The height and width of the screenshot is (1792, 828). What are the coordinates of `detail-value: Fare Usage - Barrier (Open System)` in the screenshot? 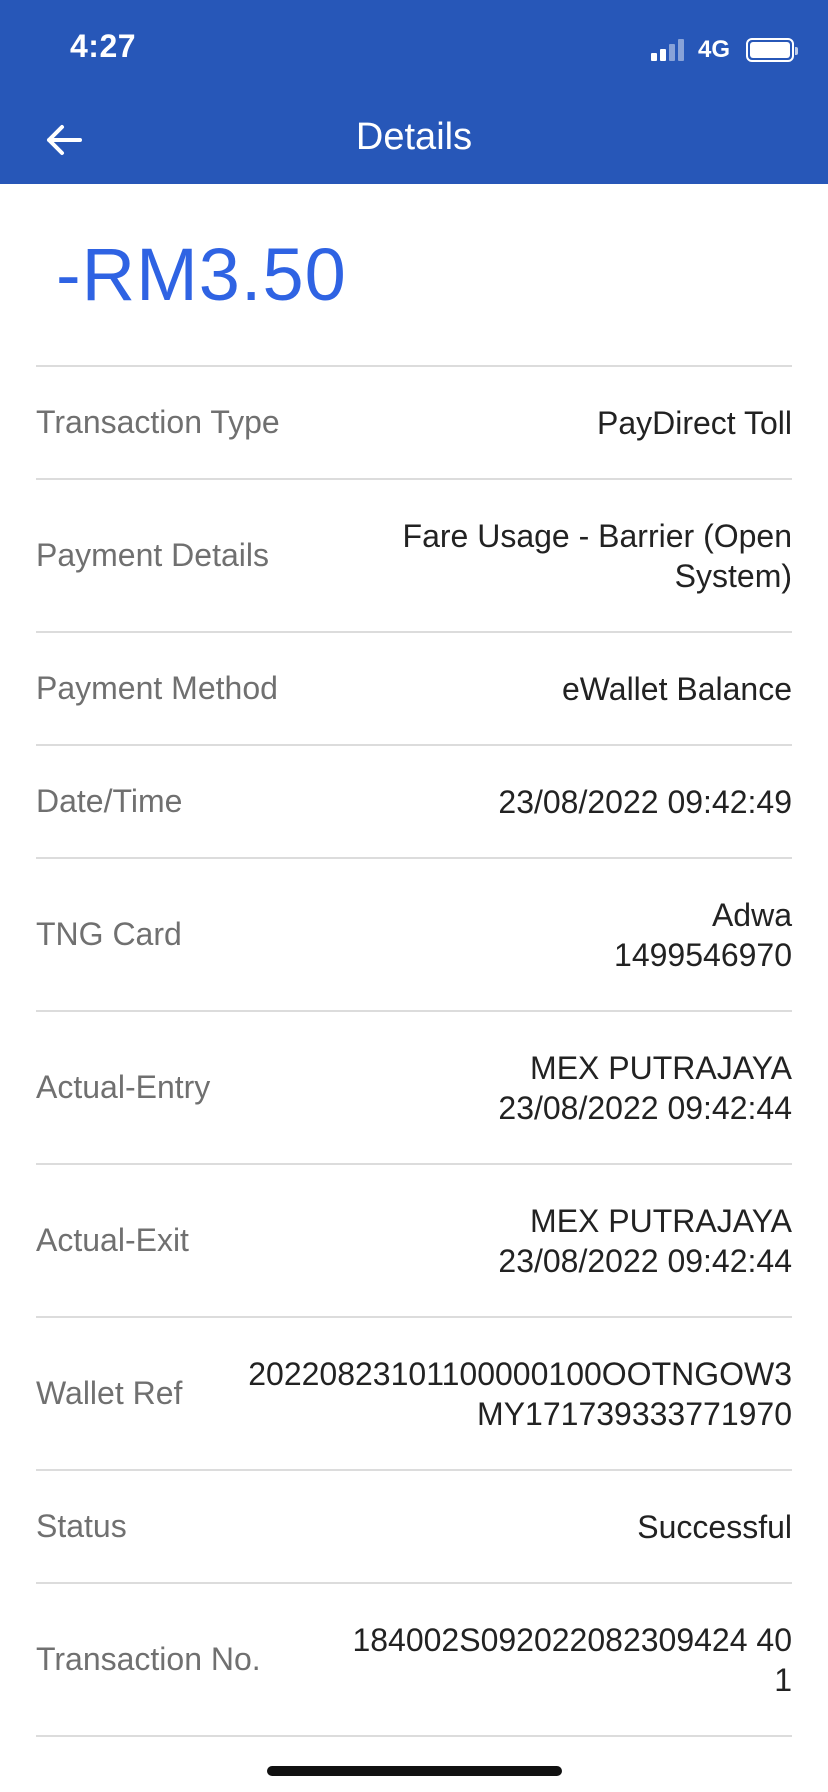 It's located at (530, 556).